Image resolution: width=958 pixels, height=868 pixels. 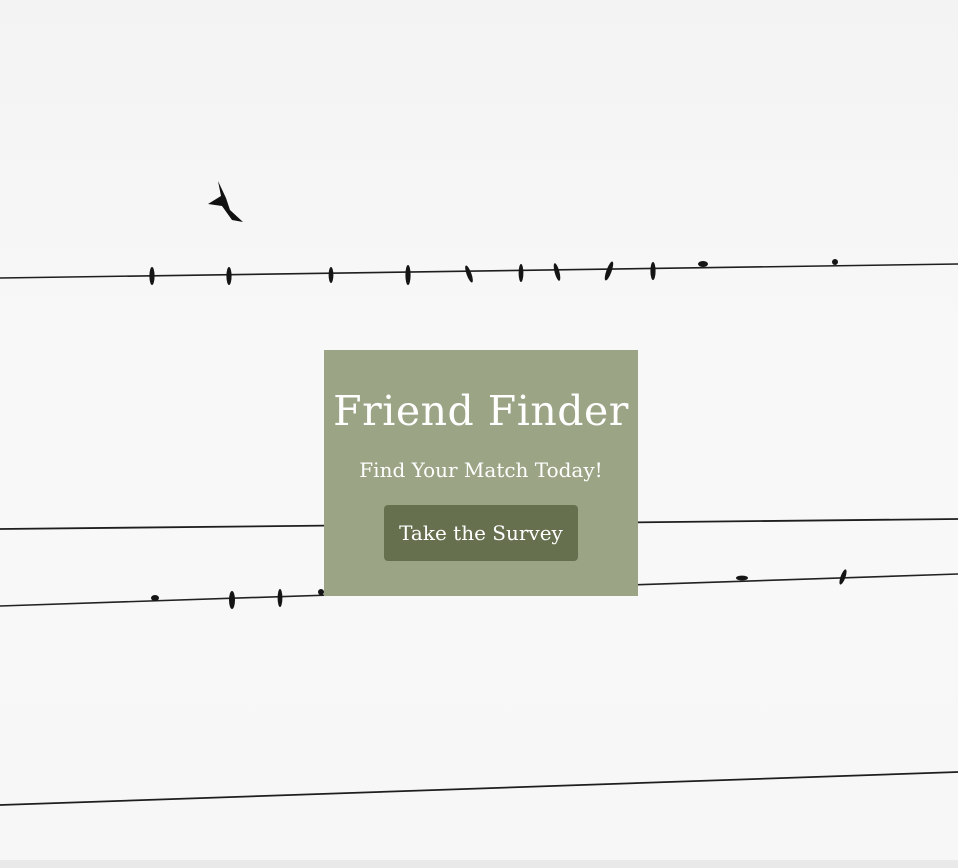 I want to click on tagline: Find Your Match Today!, so click(x=481, y=470).